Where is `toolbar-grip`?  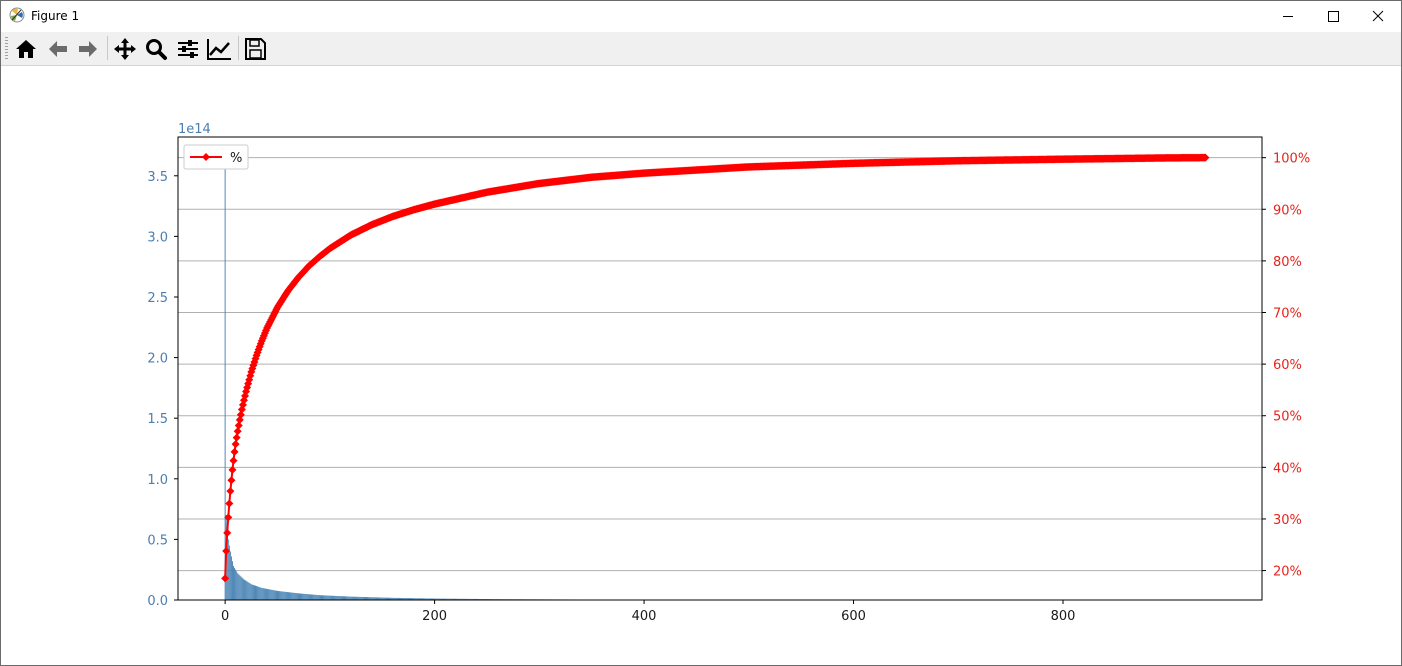
toolbar-grip is located at coordinates (6, 49).